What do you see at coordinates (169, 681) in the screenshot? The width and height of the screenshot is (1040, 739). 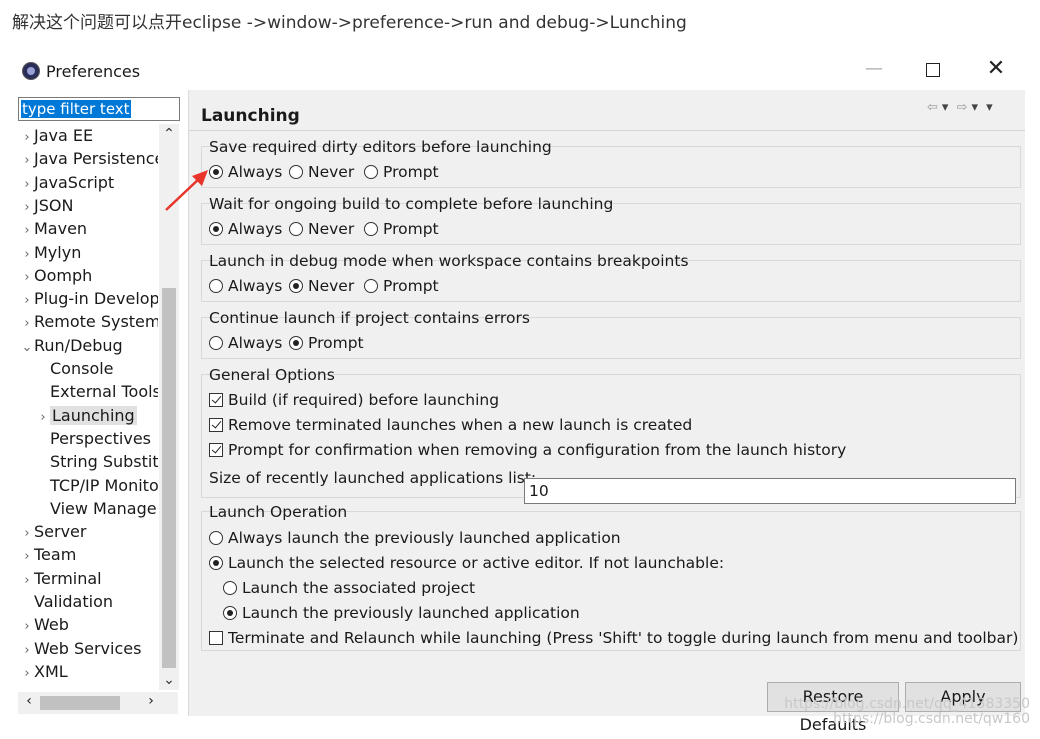 I see `scroll-down-icon: ⌄` at bounding box center [169, 681].